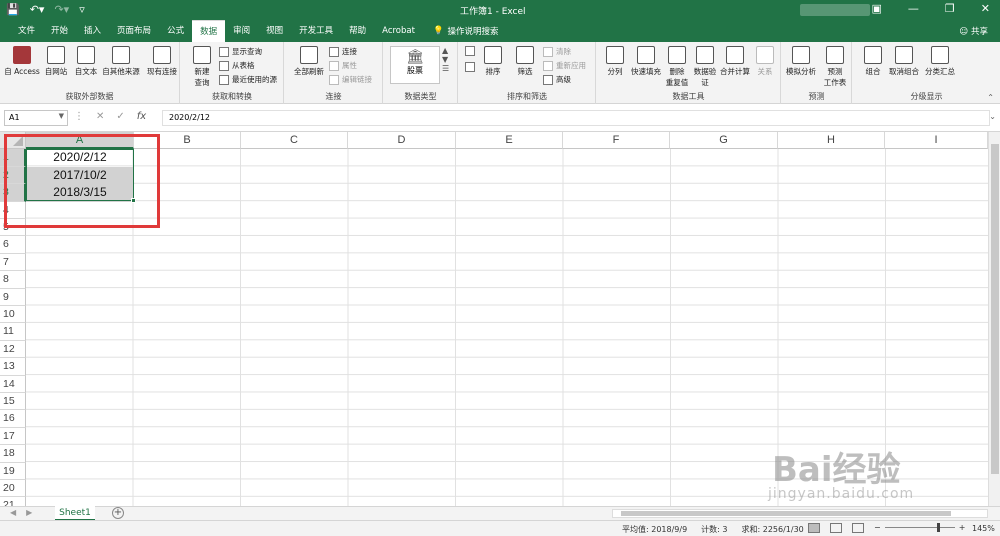  What do you see at coordinates (13, 297) in the screenshot?
I see `row-header-9: 9` at bounding box center [13, 297].